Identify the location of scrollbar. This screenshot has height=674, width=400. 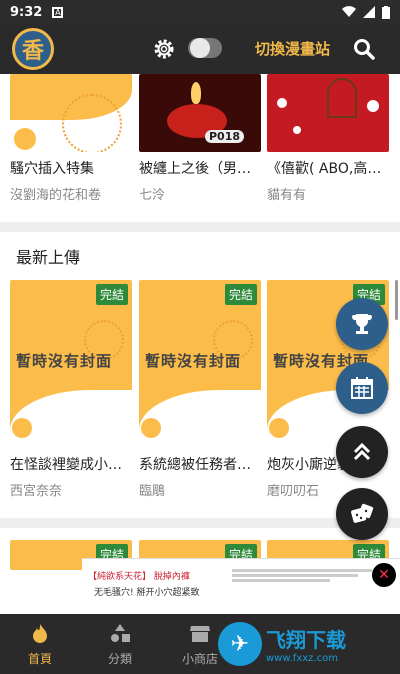
(396, 300).